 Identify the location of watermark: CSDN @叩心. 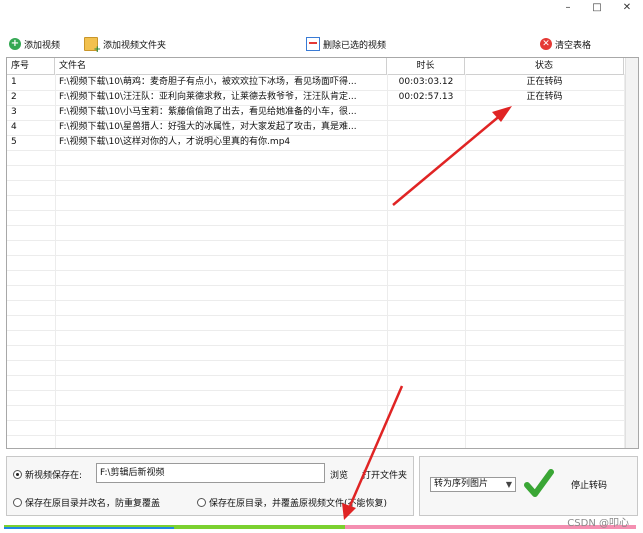
(598, 523).